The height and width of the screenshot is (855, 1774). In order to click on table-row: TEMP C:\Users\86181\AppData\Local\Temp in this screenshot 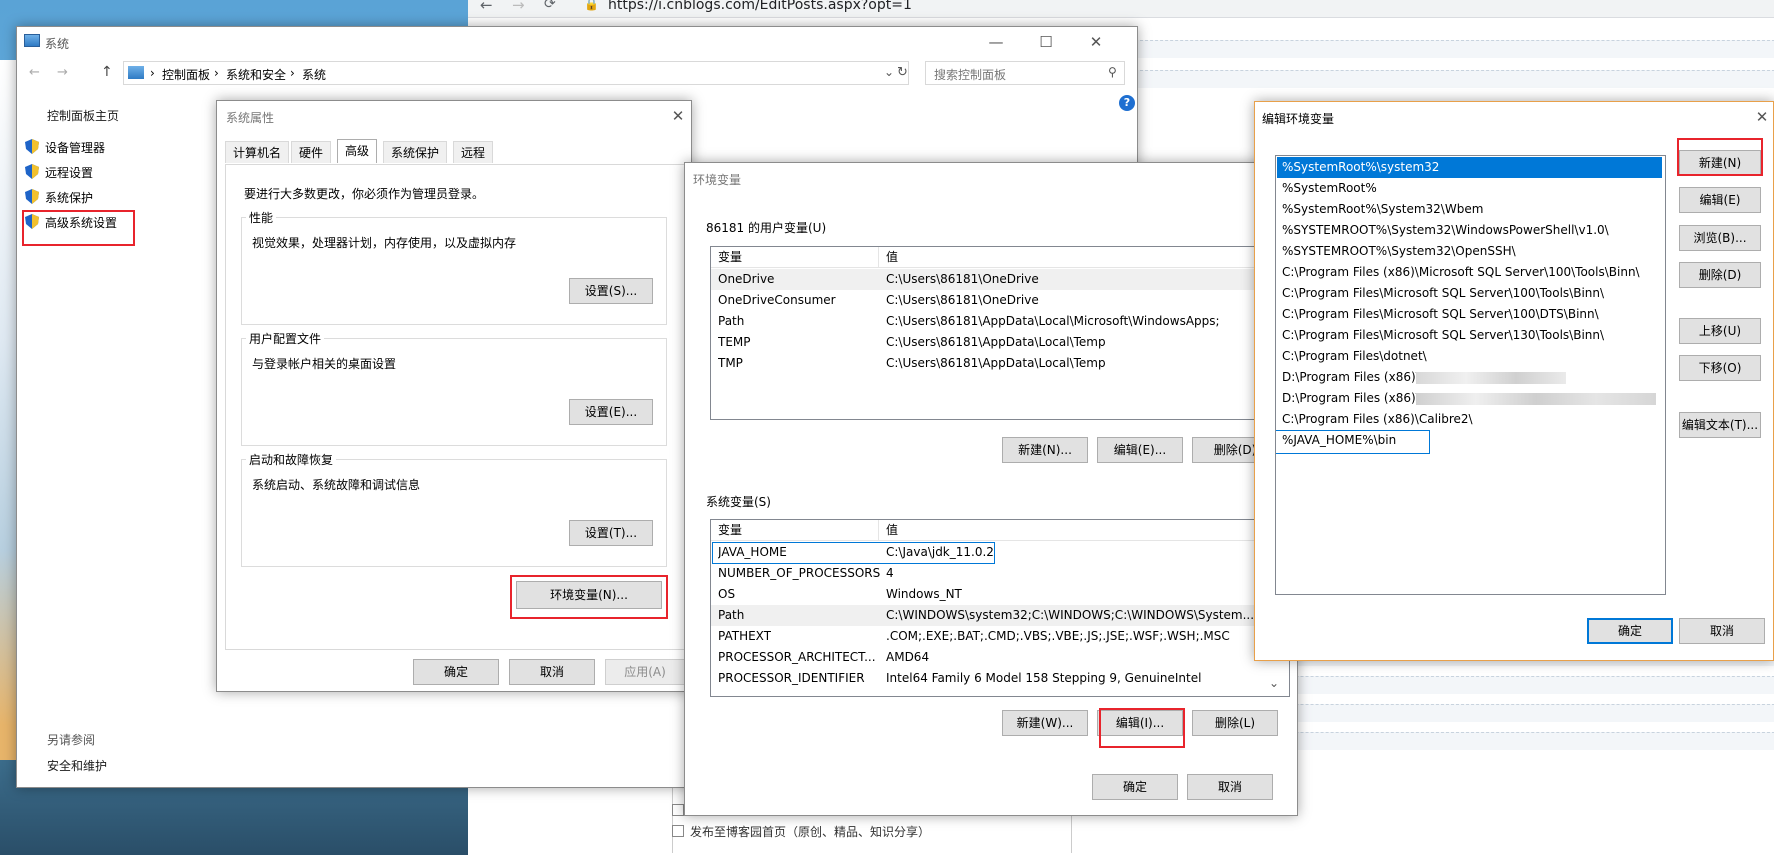, I will do `click(1000, 342)`.